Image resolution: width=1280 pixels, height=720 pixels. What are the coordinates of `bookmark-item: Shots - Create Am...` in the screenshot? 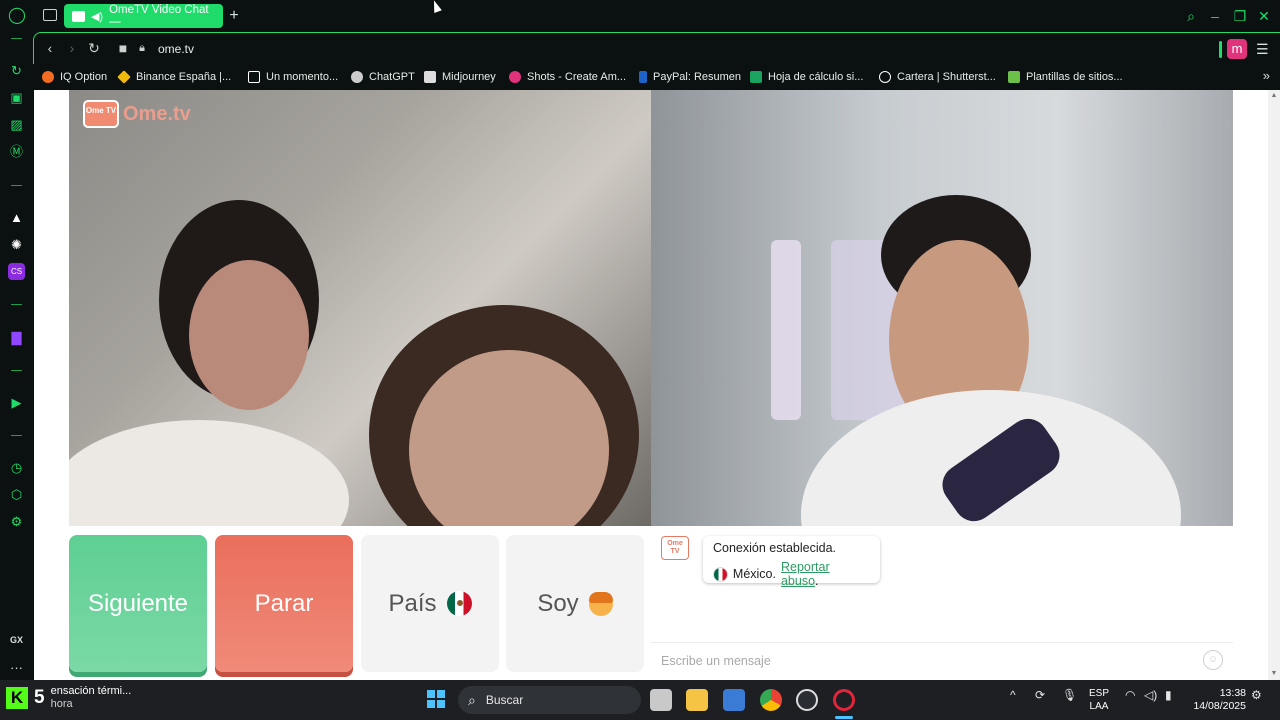 It's located at (567, 77).